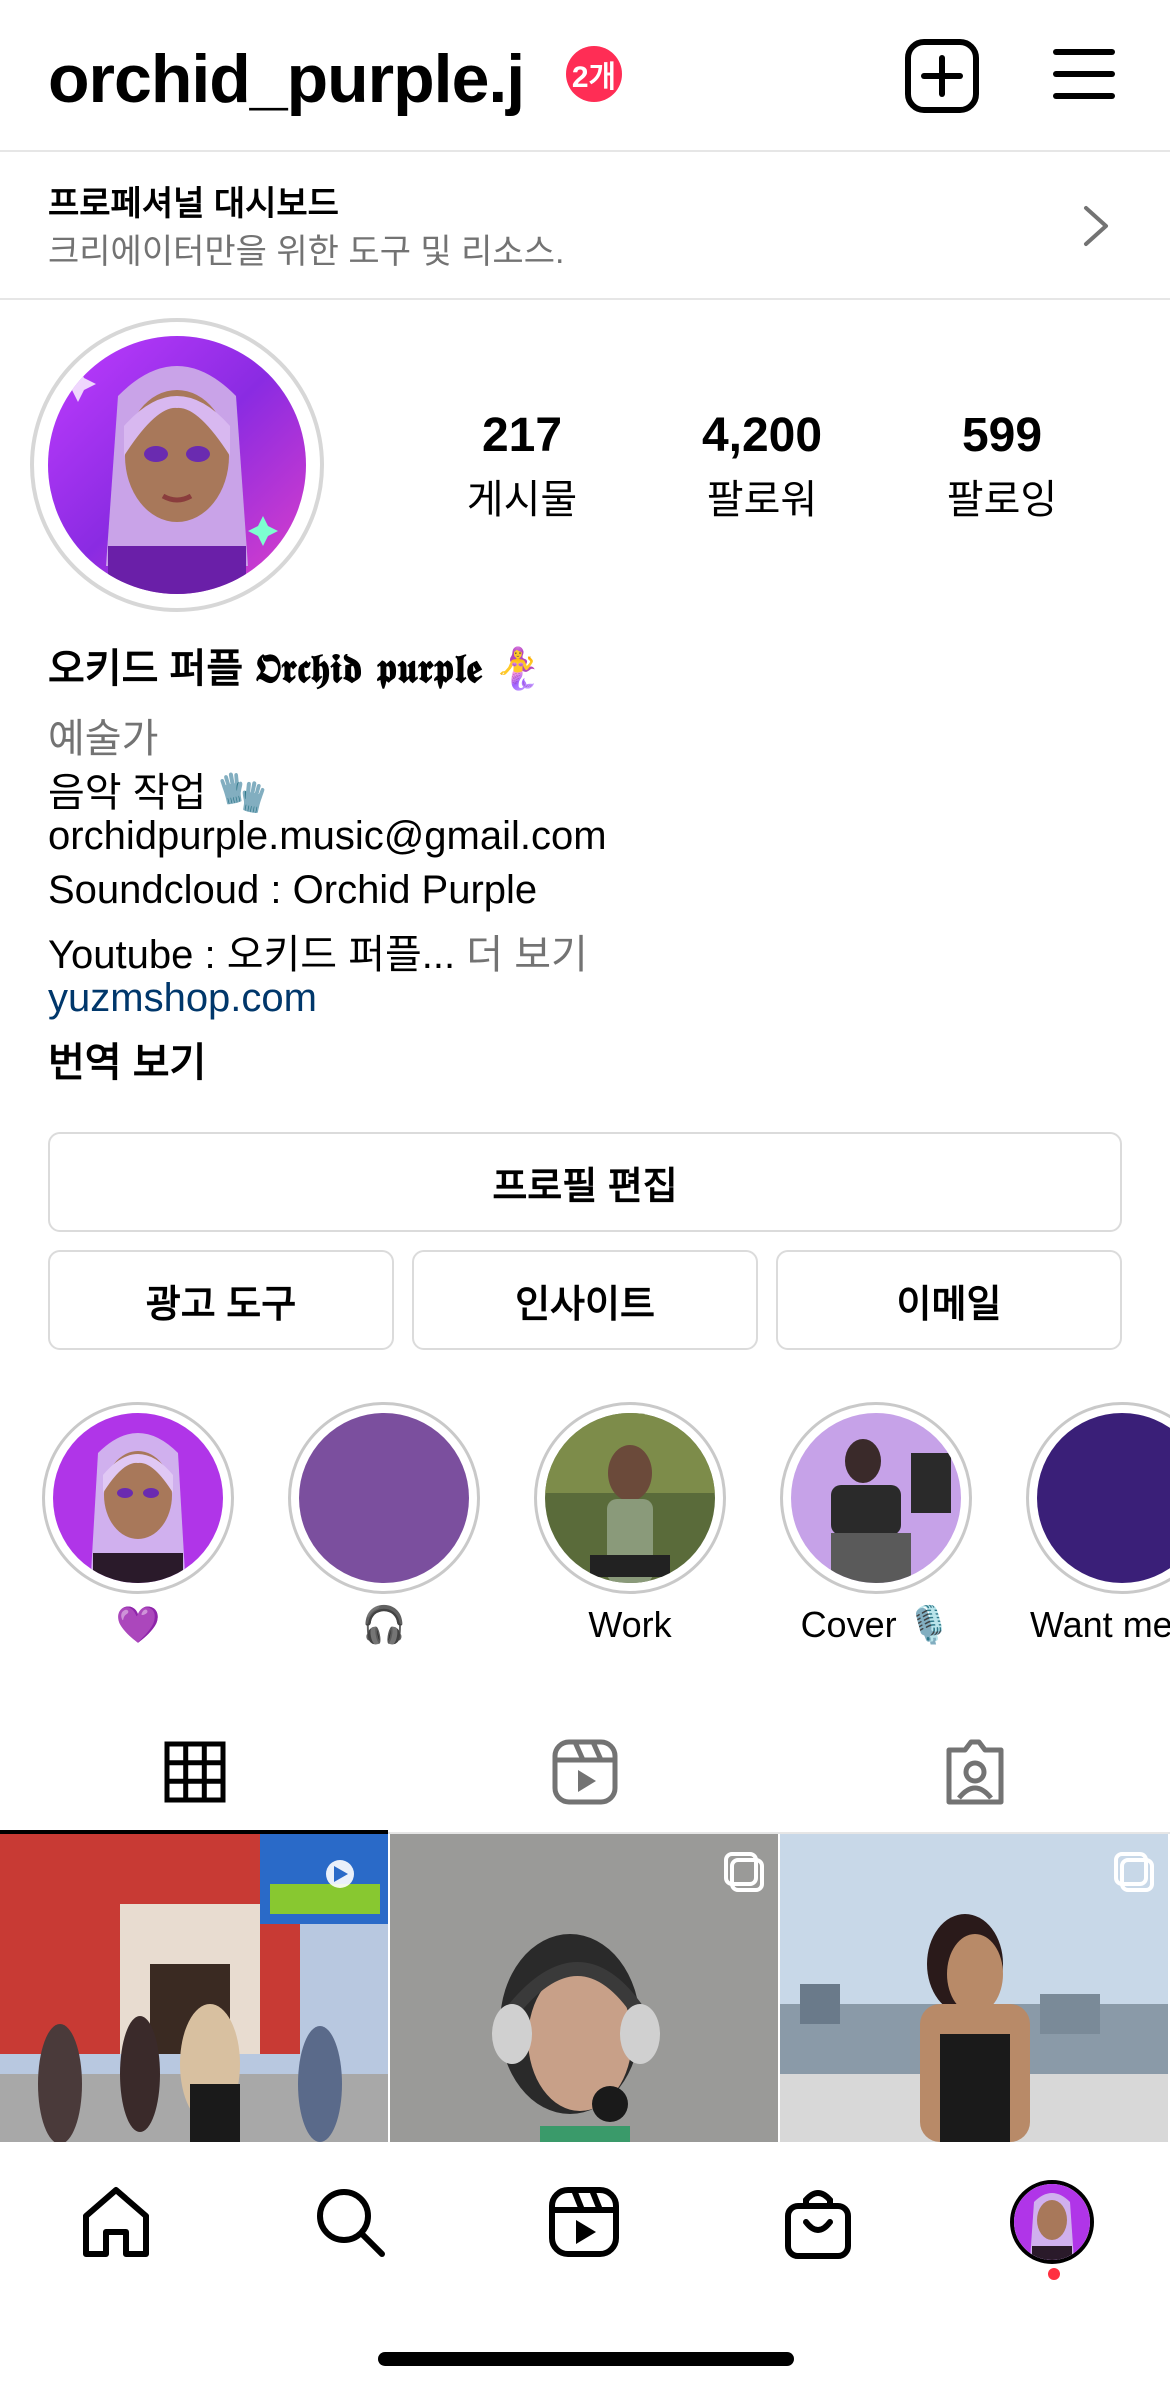  I want to click on highlight-label: 🎧, so click(384, 1624).